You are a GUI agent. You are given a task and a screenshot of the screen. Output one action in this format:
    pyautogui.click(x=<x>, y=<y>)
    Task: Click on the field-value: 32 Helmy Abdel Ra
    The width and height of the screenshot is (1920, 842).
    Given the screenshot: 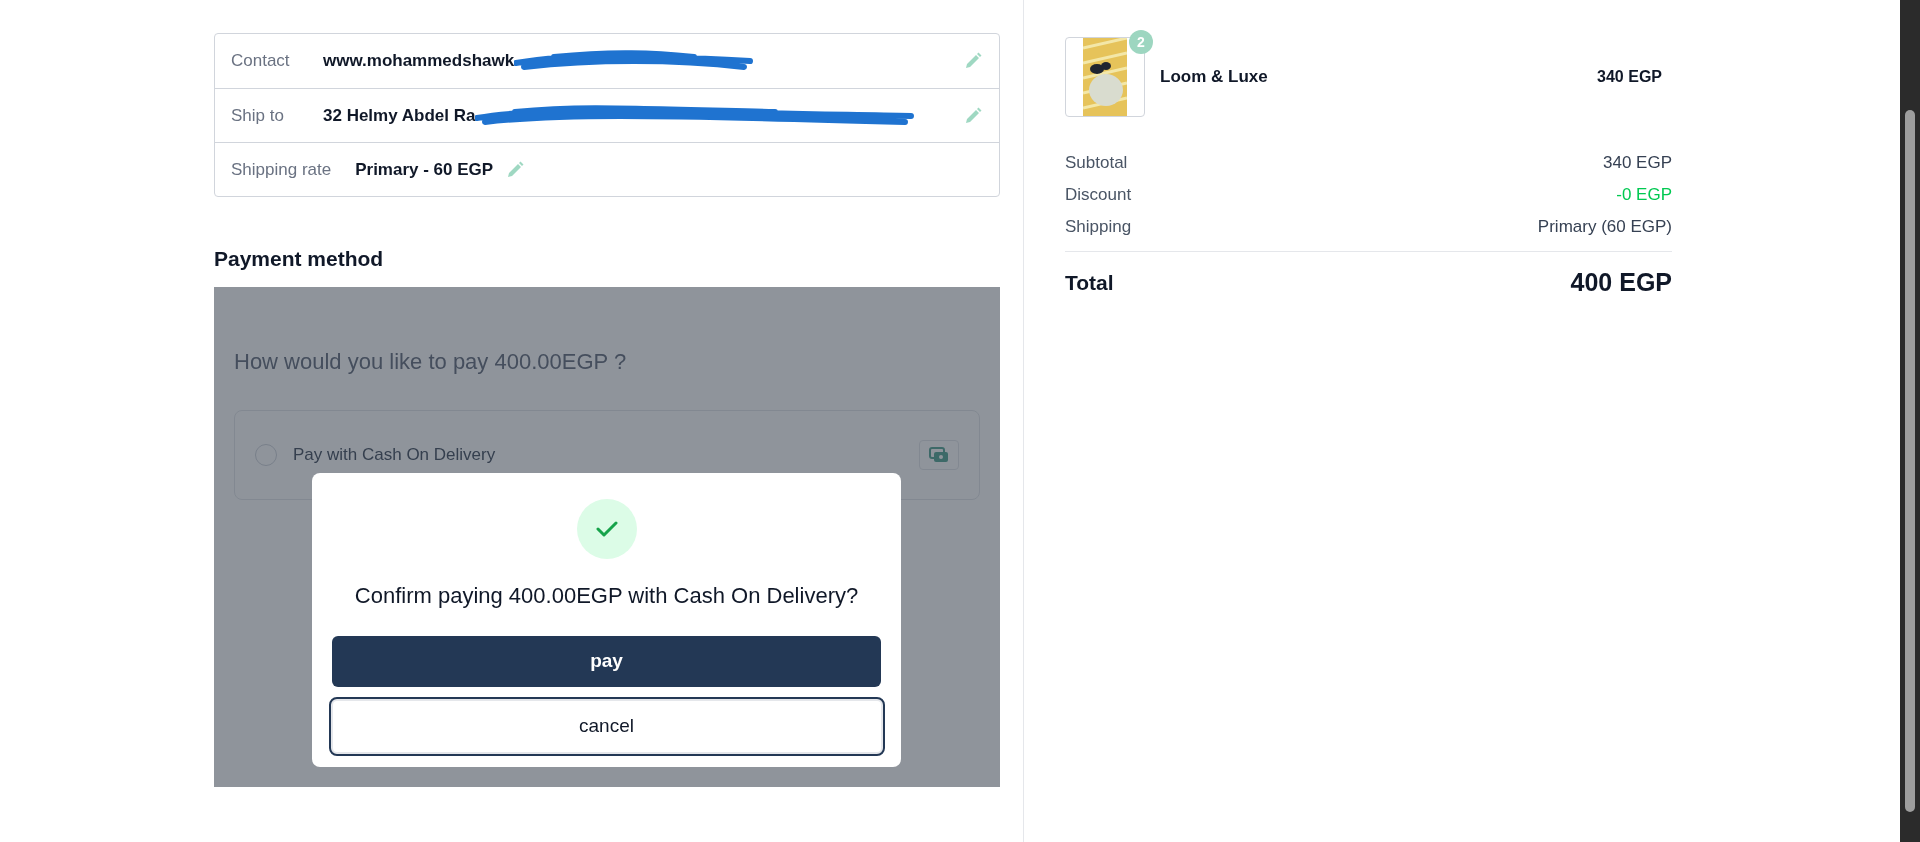 What is the action you would take?
    pyautogui.click(x=399, y=115)
    